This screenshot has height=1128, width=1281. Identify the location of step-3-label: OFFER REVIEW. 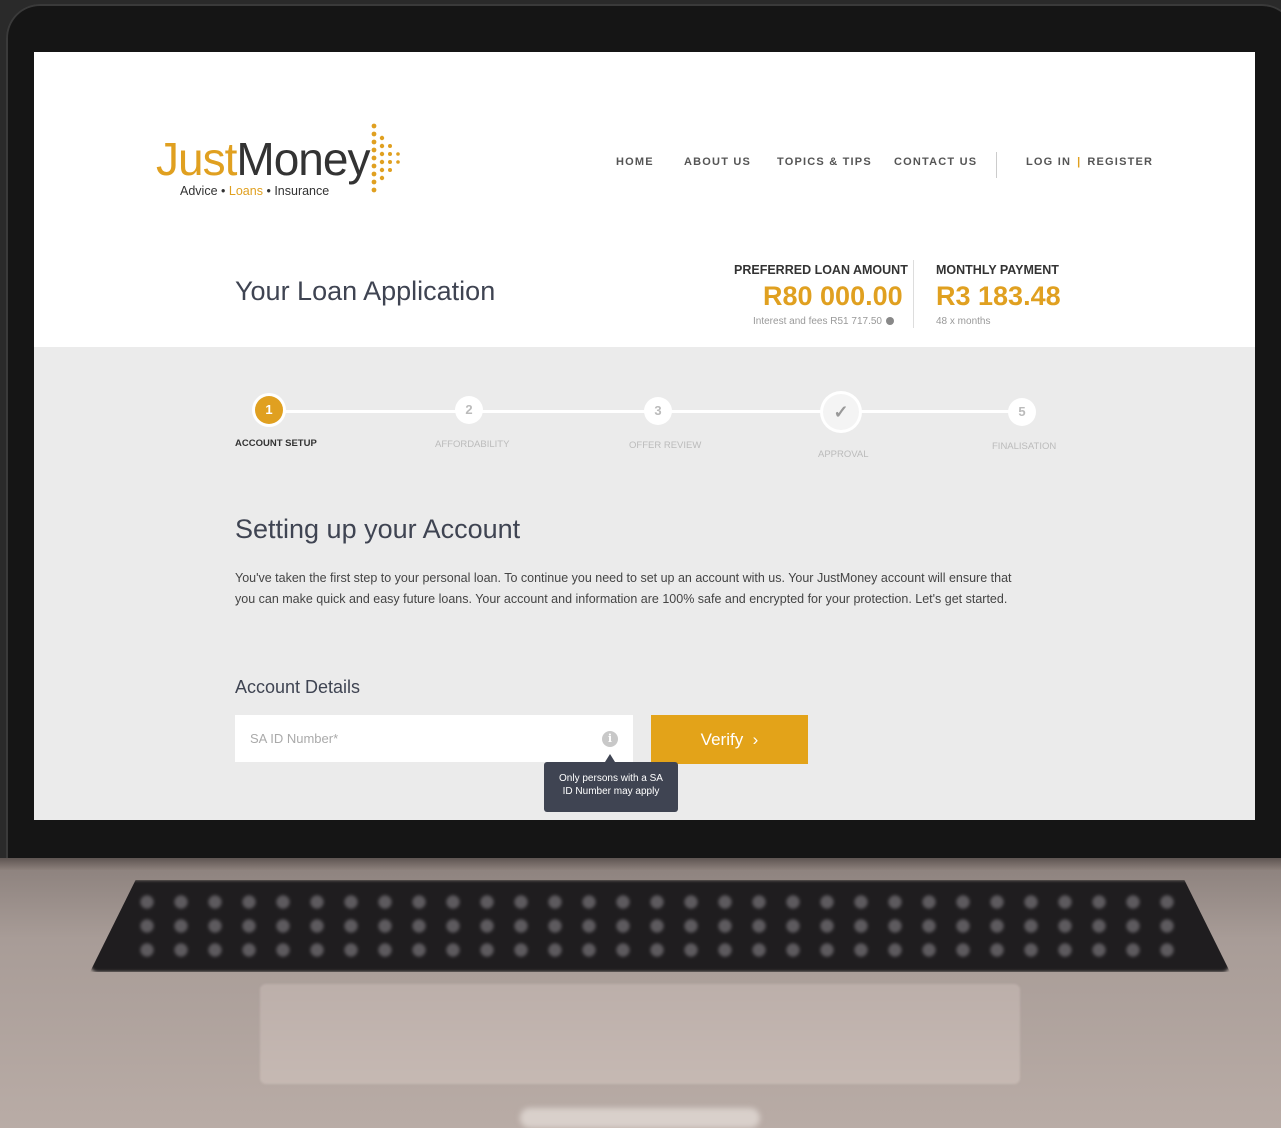
(665, 445).